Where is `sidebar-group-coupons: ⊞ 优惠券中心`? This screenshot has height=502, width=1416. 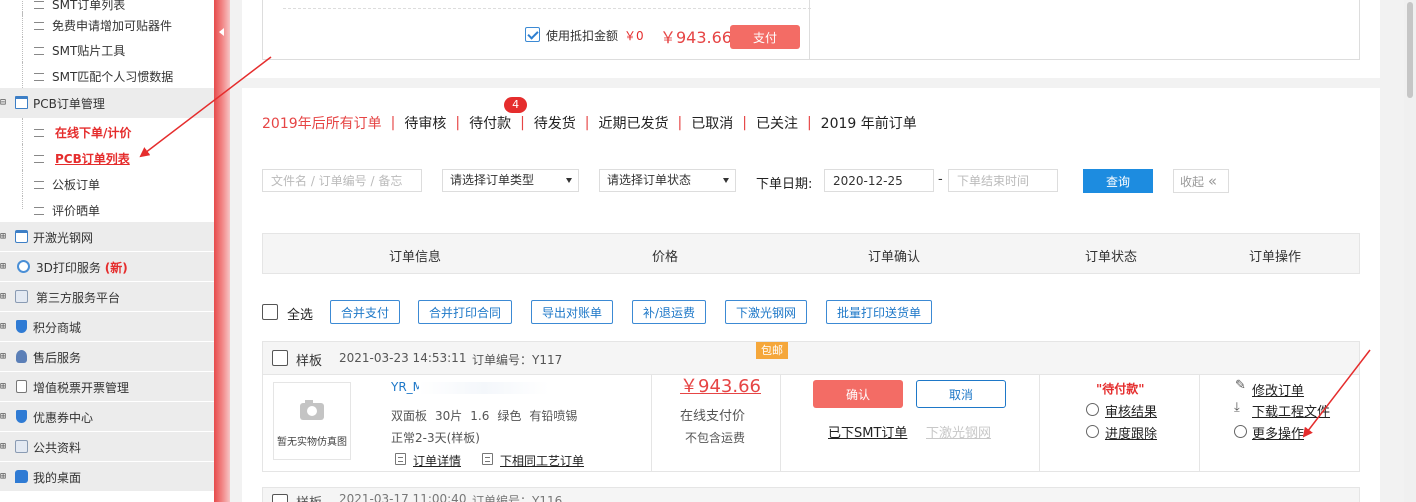 sidebar-group-coupons: ⊞ 优惠券中心 is located at coordinates (107, 417).